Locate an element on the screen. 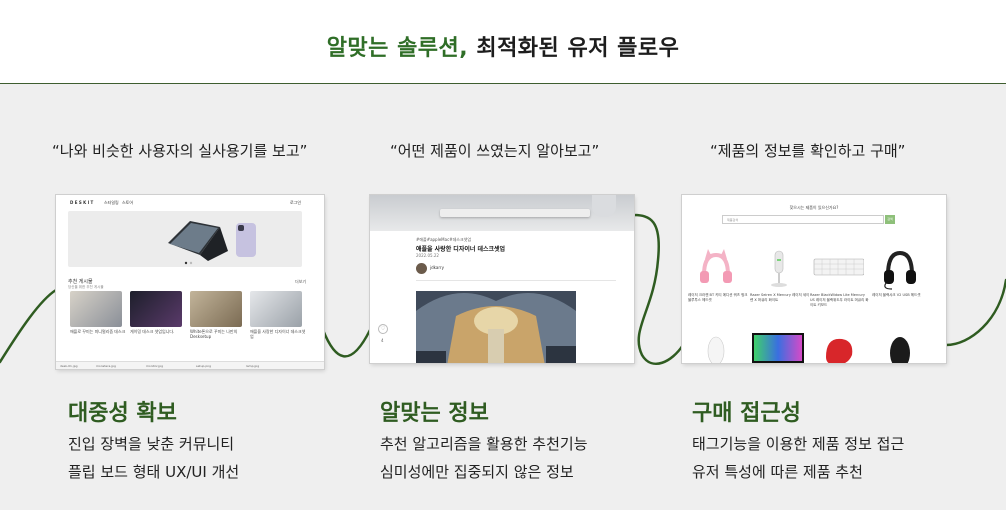 Image resolution: width=1006 pixels, height=510 pixels. product-white-microphone is located at coordinates (778, 268).